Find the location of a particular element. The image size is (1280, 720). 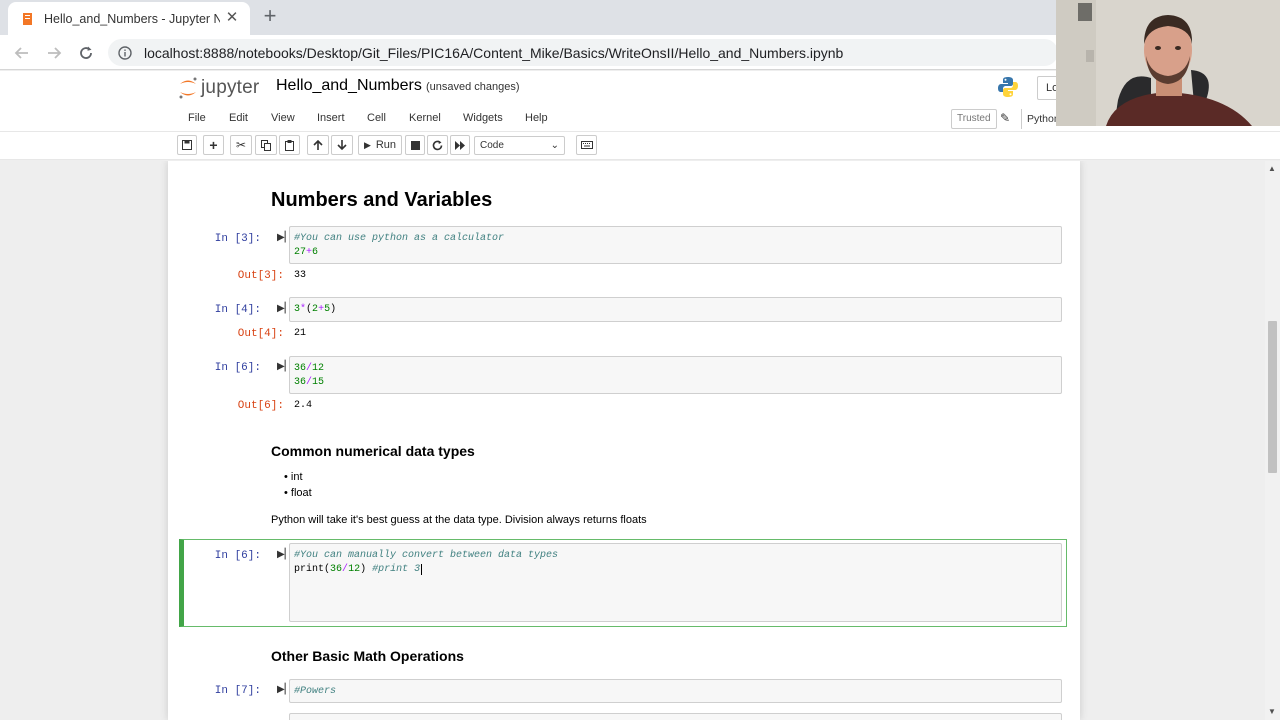

scroll-thumb is located at coordinates (1272, 397).